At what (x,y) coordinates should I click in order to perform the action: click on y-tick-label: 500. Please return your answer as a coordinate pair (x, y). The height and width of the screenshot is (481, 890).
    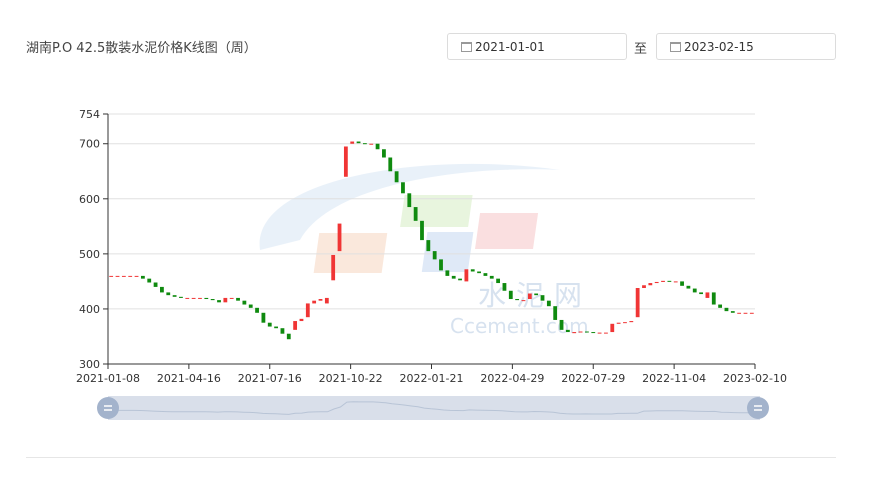
    Looking at the image, I should click on (89, 254).